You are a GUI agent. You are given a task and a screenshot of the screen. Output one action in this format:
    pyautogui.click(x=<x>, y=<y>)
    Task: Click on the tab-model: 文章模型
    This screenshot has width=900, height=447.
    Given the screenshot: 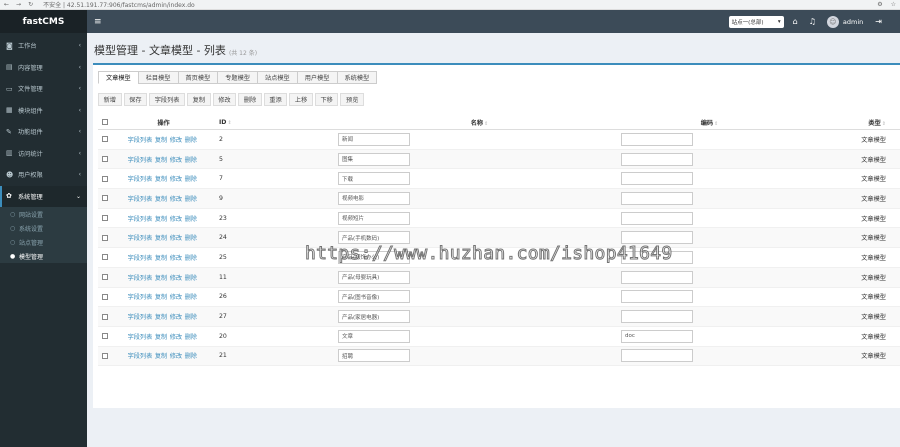 What is the action you would take?
    pyautogui.click(x=118, y=77)
    